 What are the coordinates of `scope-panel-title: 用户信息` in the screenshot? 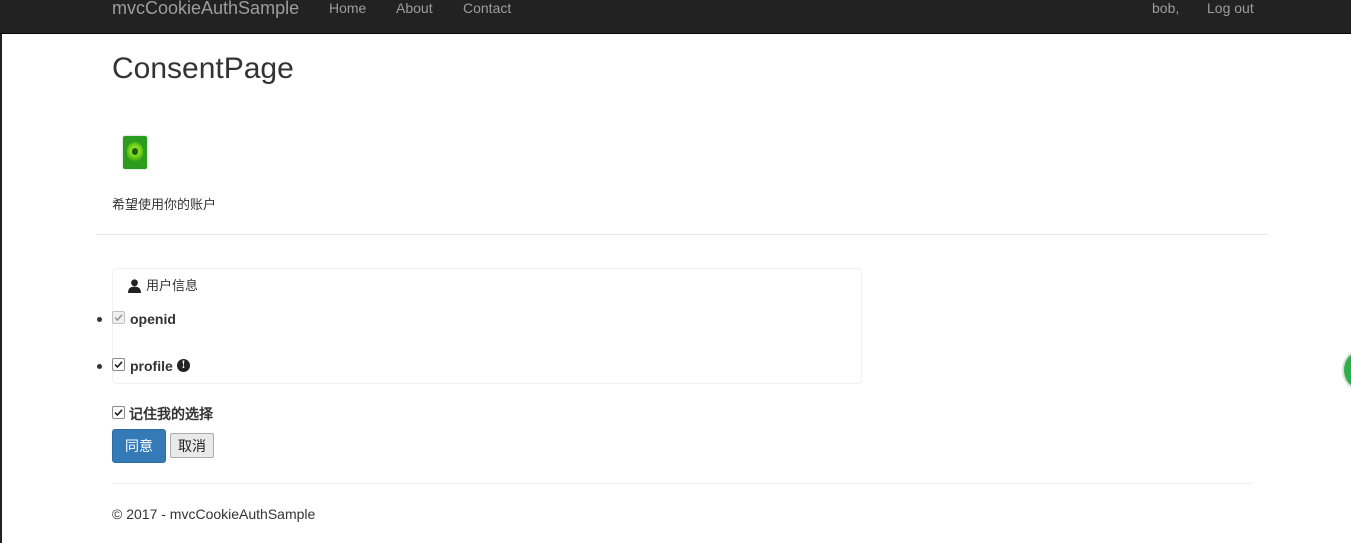 It's located at (172, 285).